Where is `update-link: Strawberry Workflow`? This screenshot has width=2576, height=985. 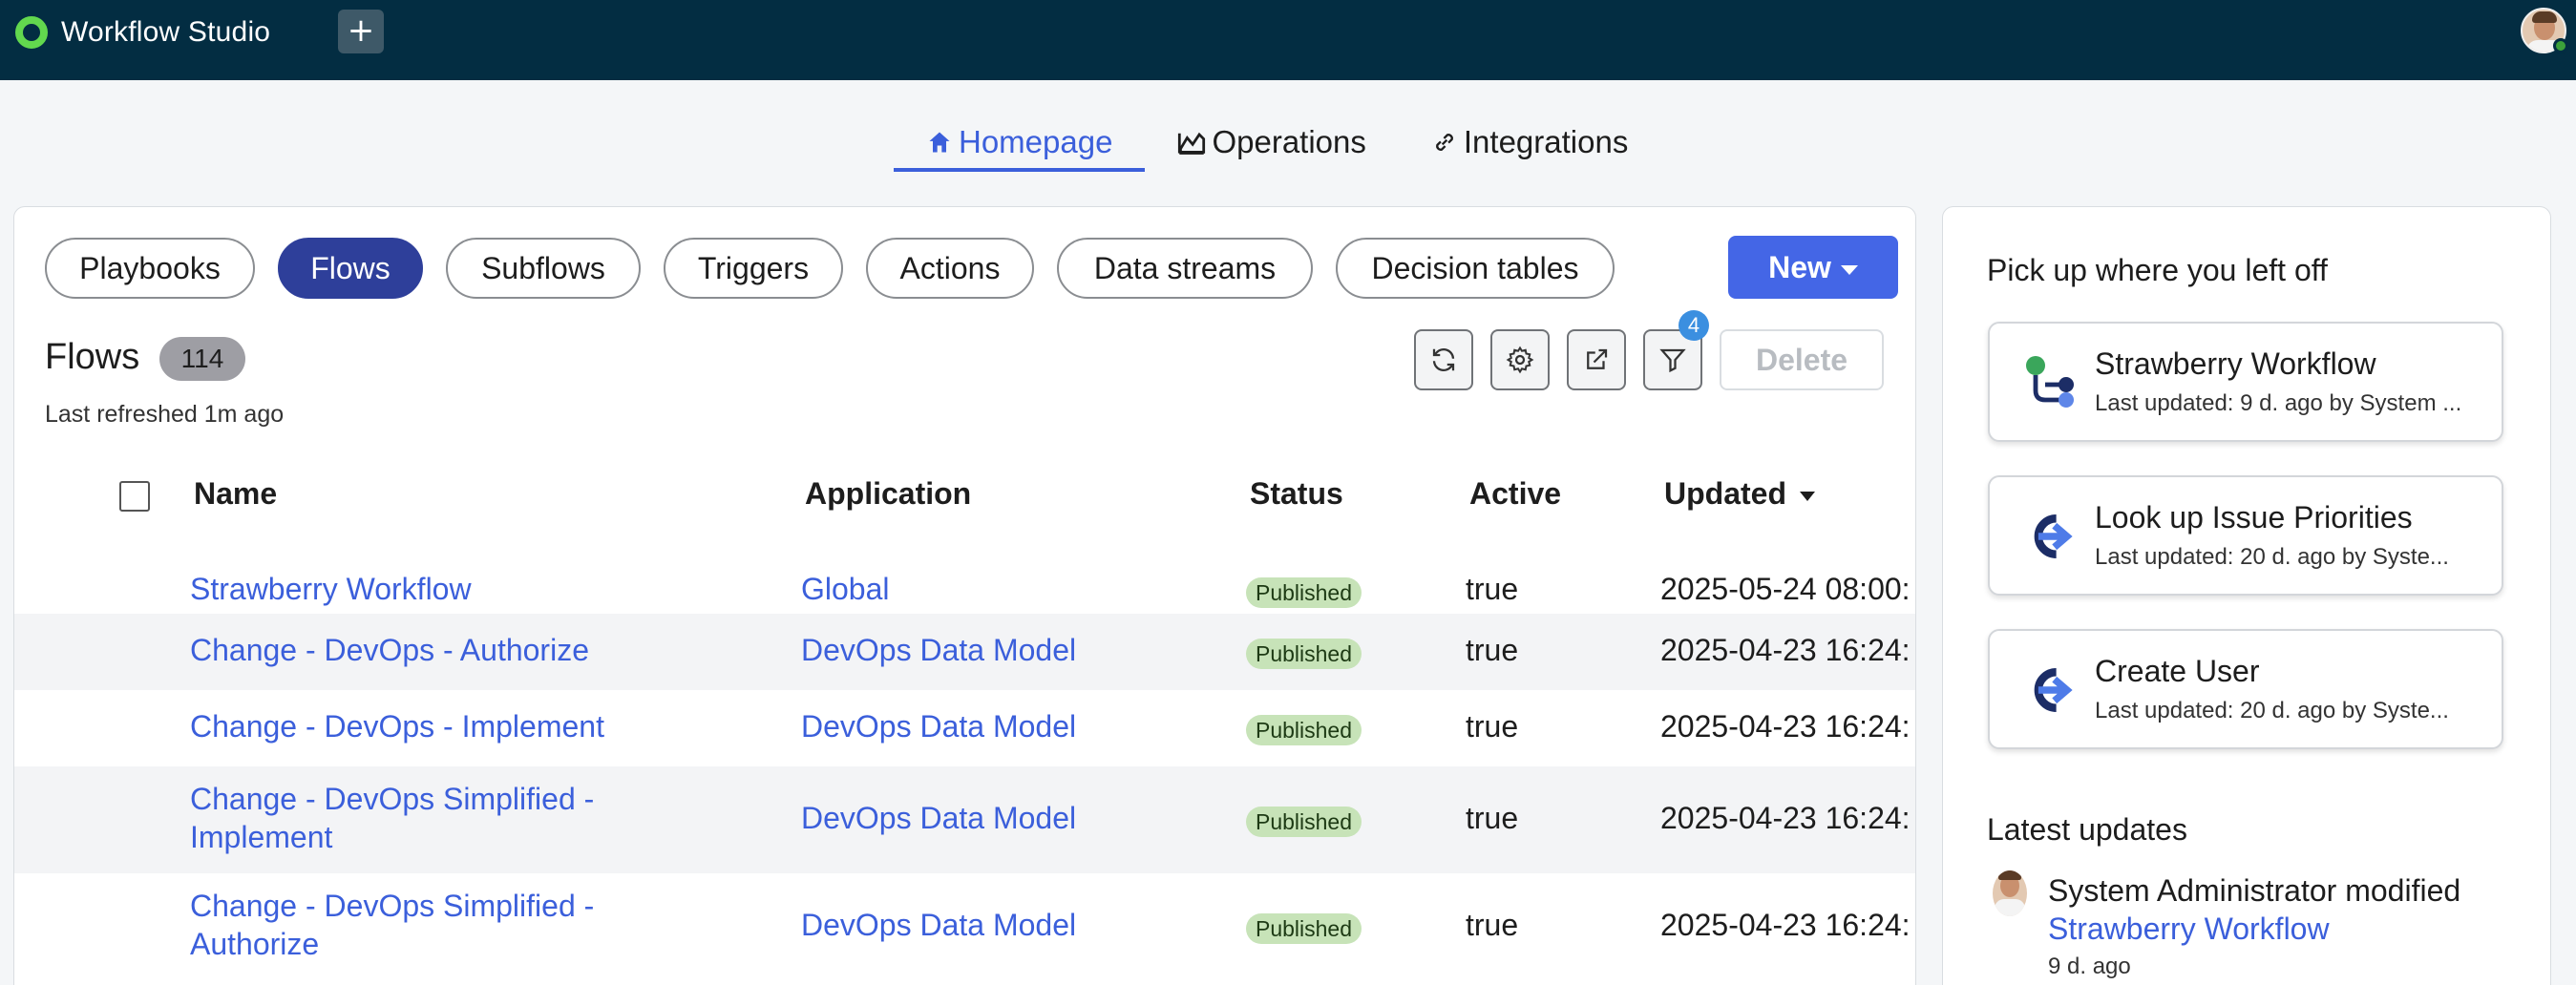
update-link: Strawberry Workflow is located at coordinates (2189, 929).